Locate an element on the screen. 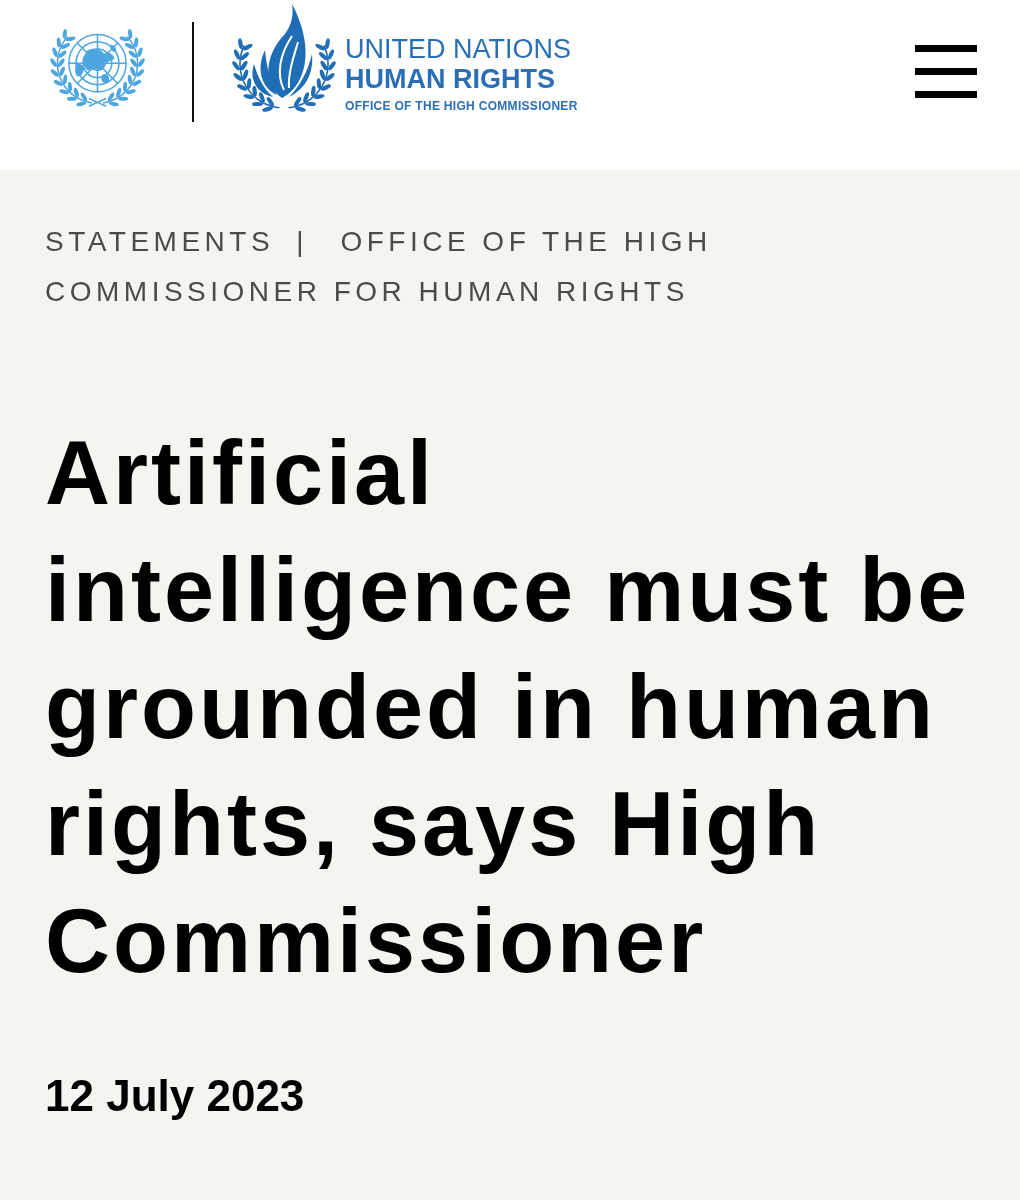 The image size is (1020, 1200). logo-subtitle: HUMAN RIGHTS is located at coordinates (450, 79).